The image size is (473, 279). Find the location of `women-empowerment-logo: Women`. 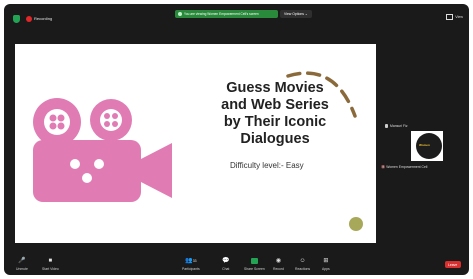

women-empowerment-logo: Women is located at coordinates (429, 146).